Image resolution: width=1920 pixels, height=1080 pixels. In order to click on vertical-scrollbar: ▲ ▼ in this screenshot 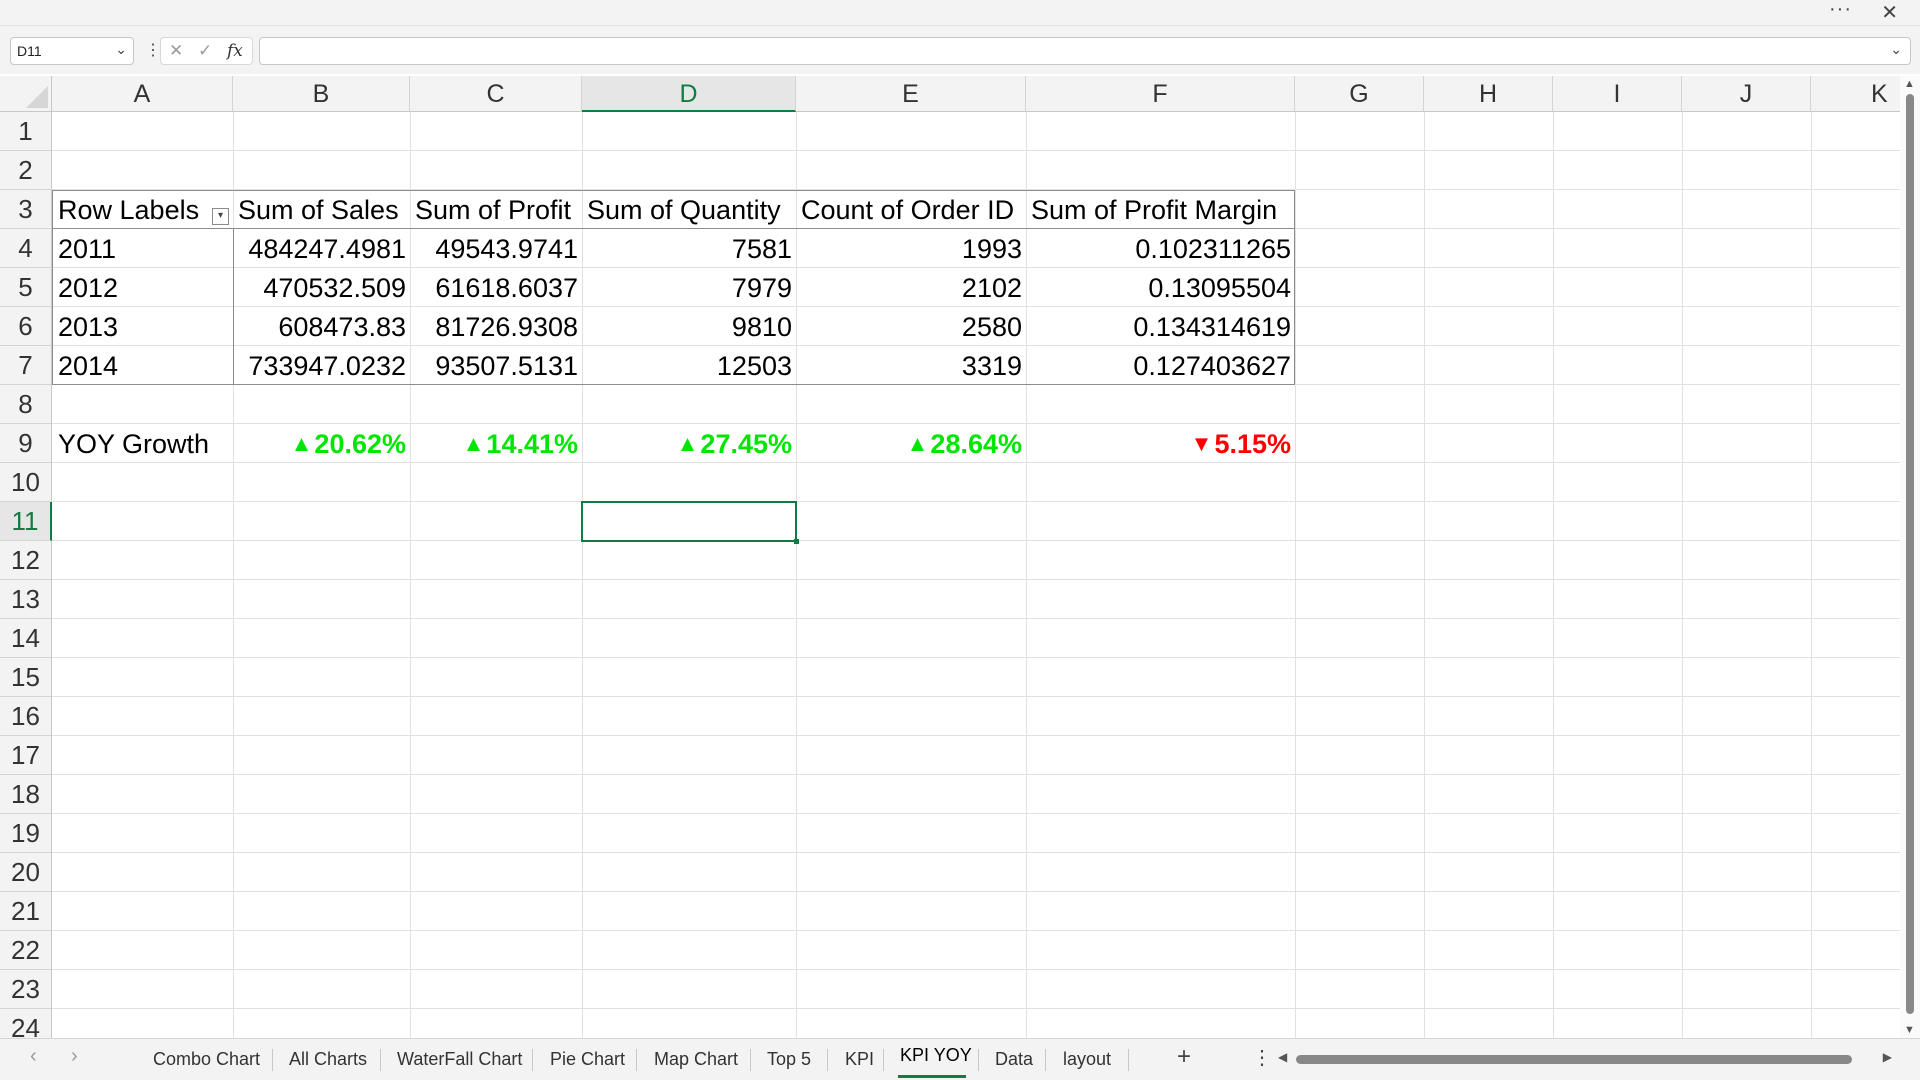, I will do `click(1910, 557)`.